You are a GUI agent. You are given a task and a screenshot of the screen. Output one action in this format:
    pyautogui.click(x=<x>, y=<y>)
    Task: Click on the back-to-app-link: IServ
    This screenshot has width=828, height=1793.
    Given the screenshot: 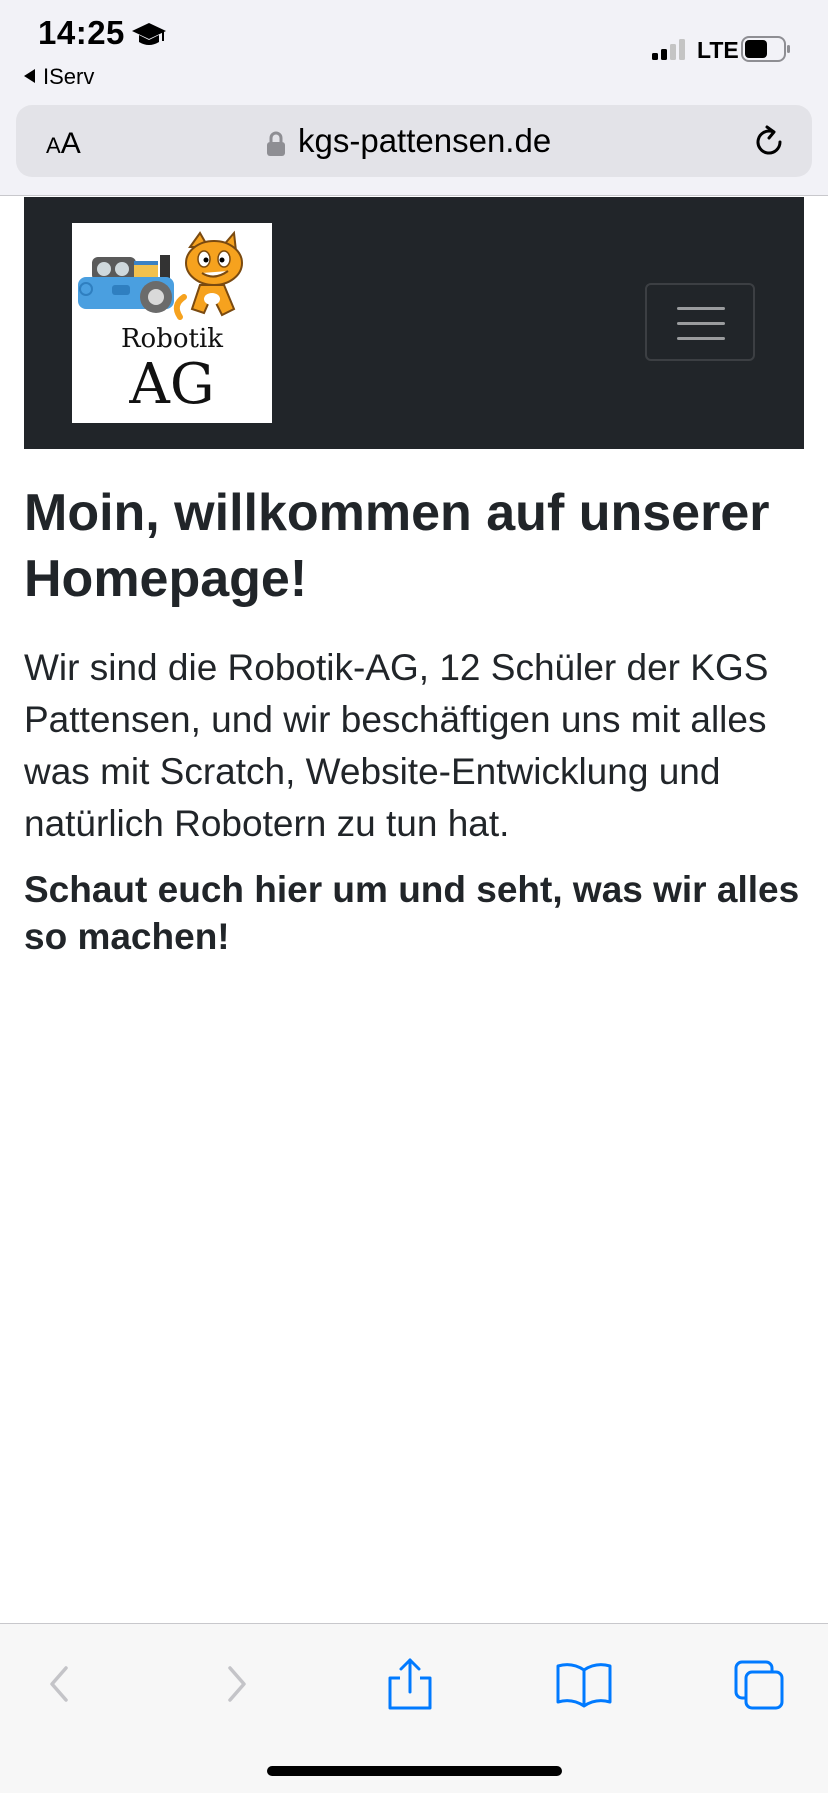 What is the action you would take?
    pyautogui.click(x=59, y=77)
    